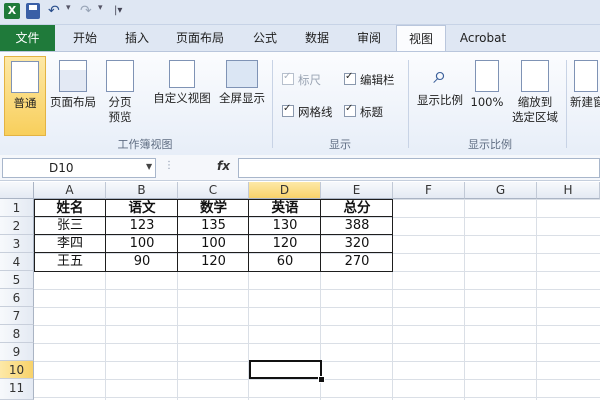 This screenshot has height=400, width=600. What do you see at coordinates (17, 280) in the screenshot?
I see `row-header-5: 5` at bounding box center [17, 280].